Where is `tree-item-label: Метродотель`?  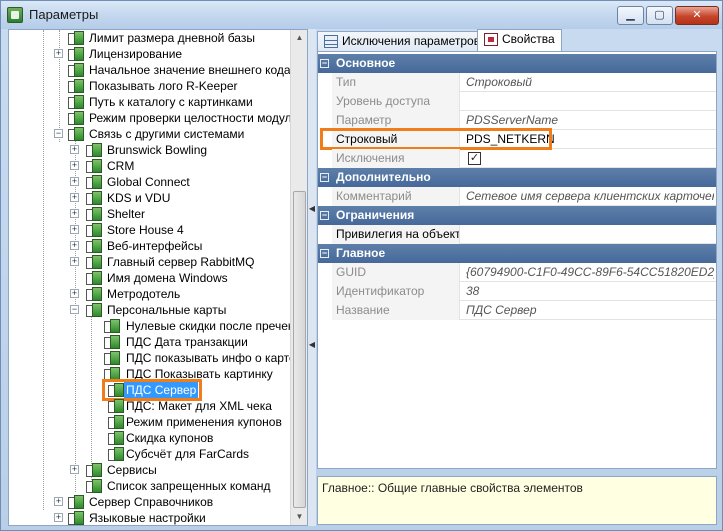
tree-item-label: Метродотель is located at coordinates (144, 294).